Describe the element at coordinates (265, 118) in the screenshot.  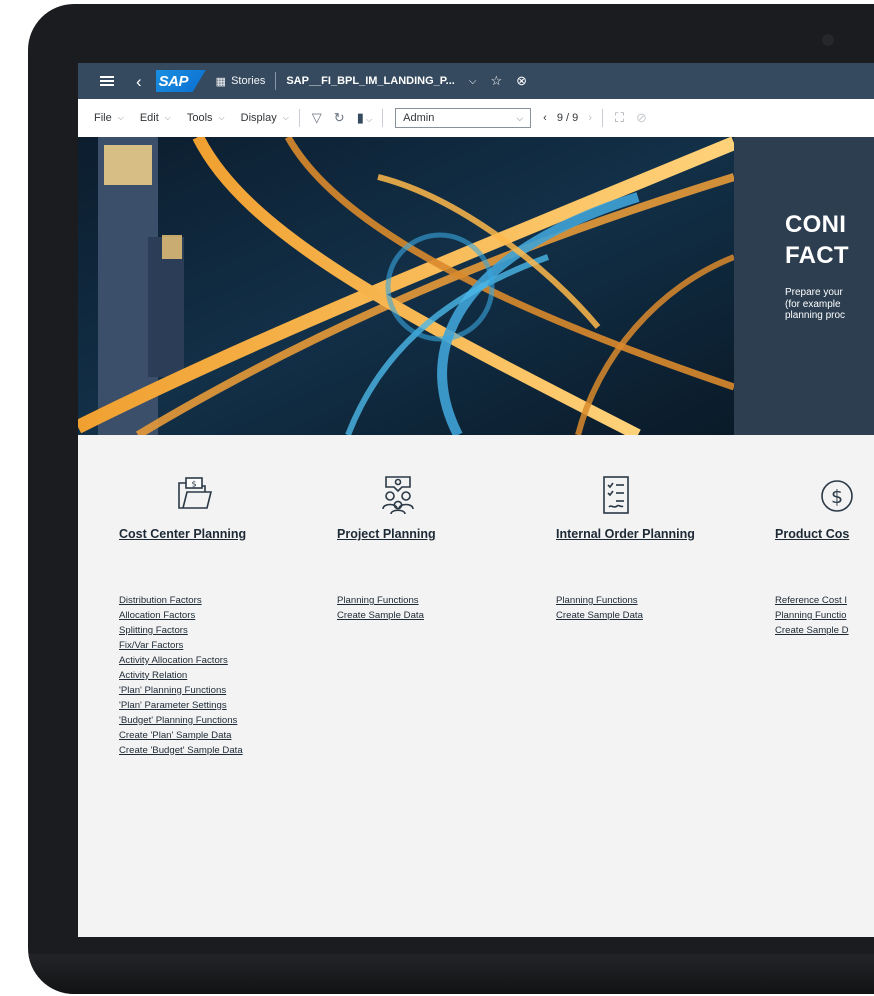
I see `display-menu: Display ⌵` at that location.